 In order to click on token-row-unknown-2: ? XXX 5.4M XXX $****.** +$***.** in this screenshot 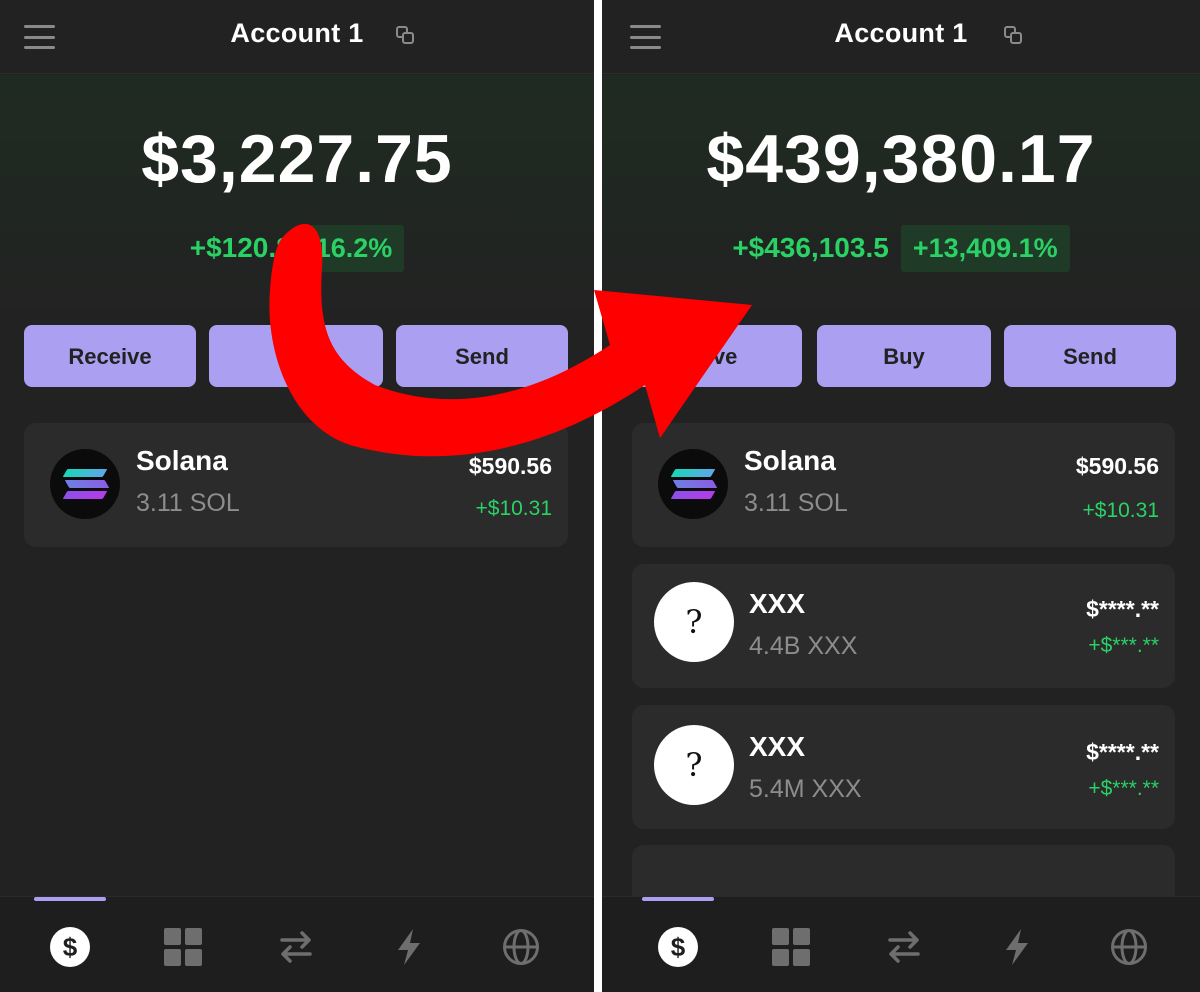, I will do `click(903, 767)`.